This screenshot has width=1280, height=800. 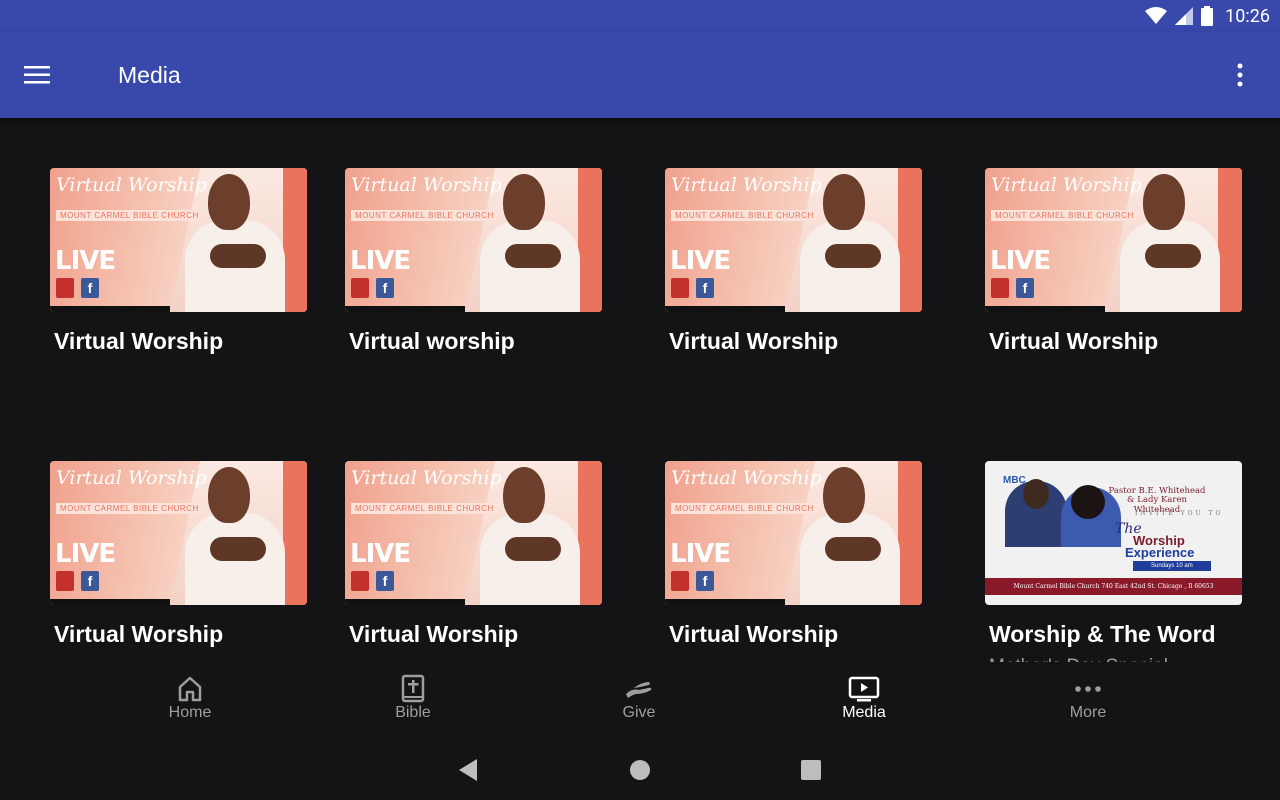 I want to click on media-card-title: Worship & The Word, so click(x=1102, y=634).